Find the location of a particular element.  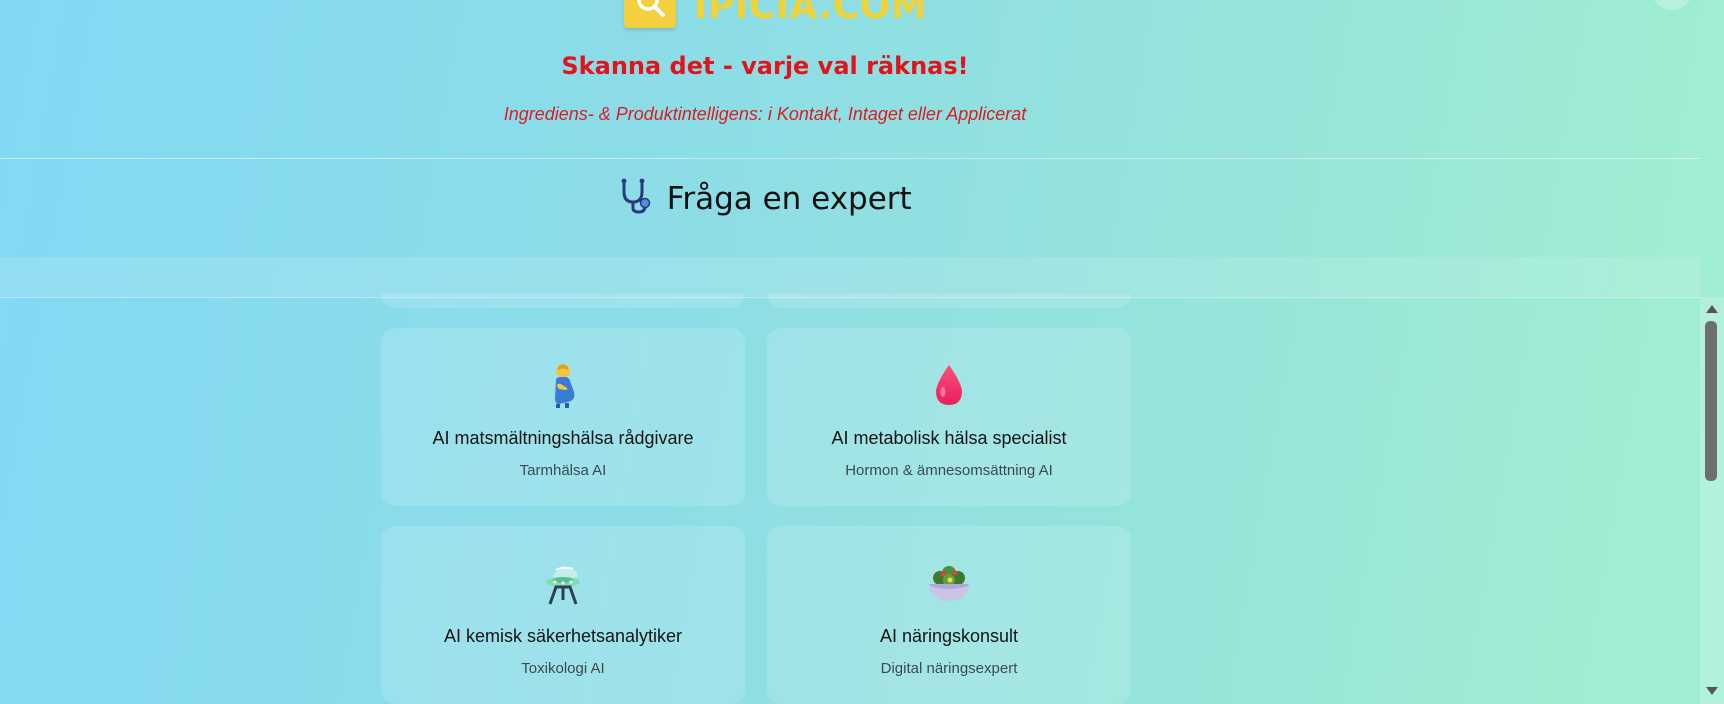

expert-card-subtitle: Toxikologi AI is located at coordinates (563, 668).